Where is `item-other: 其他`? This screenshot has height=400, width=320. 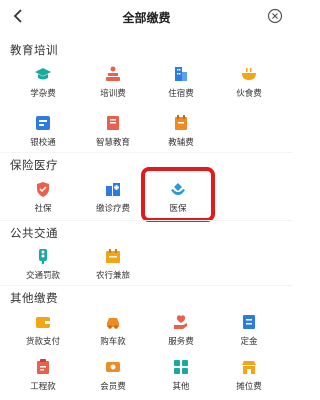
item-other: 其他 is located at coordinates (181, 378).